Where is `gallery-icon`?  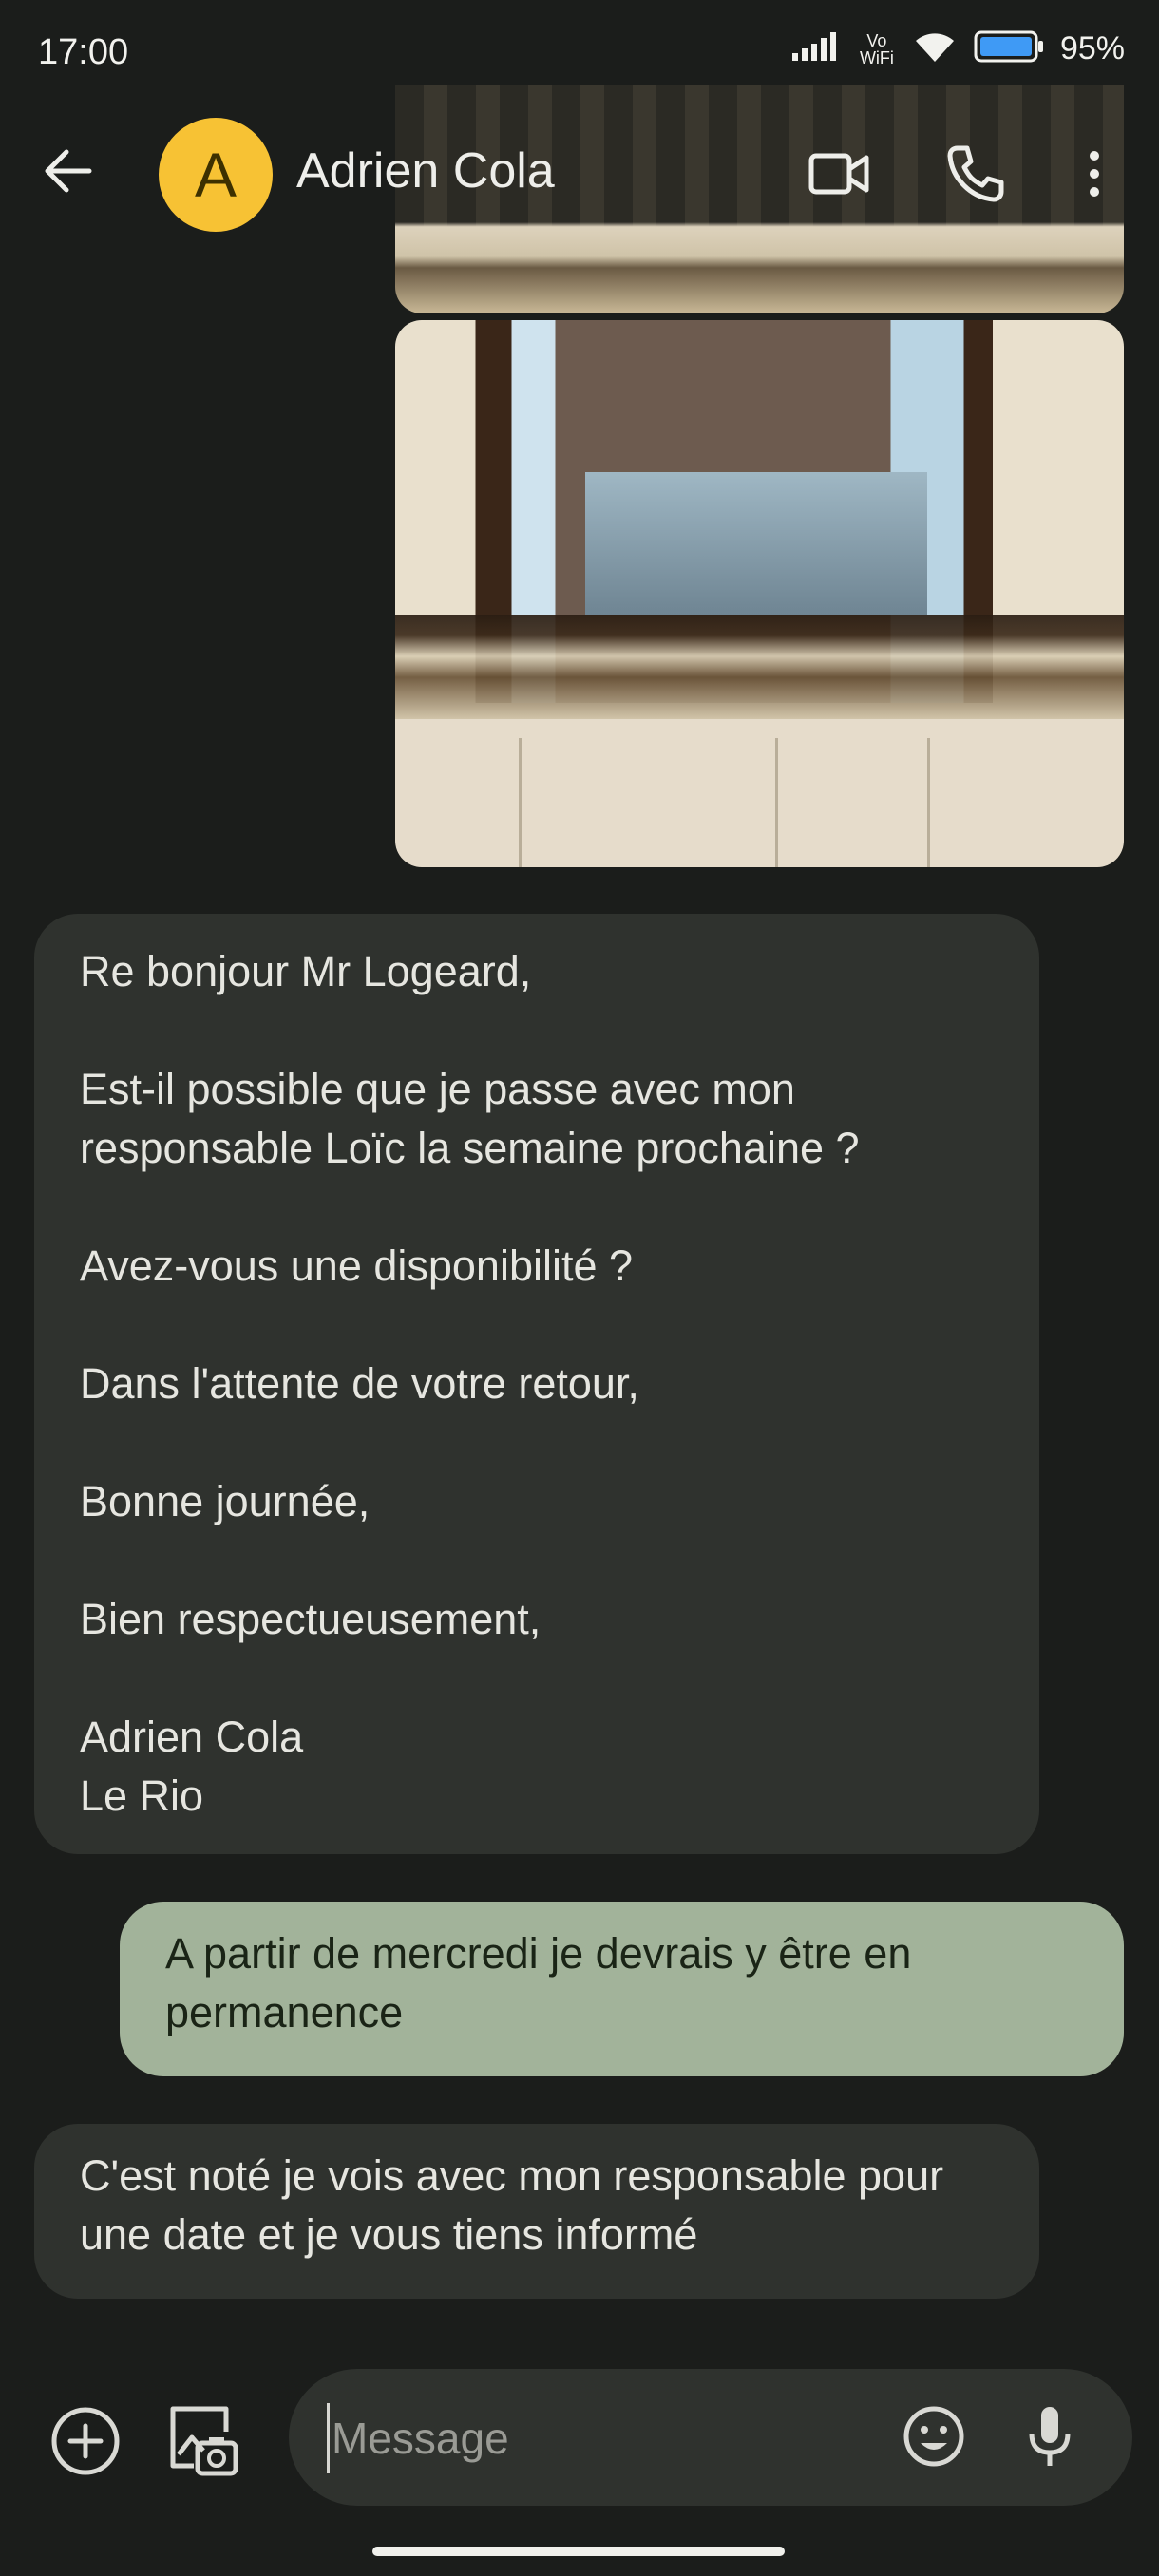
gallery-icon is located at coordinates (204, 2441).